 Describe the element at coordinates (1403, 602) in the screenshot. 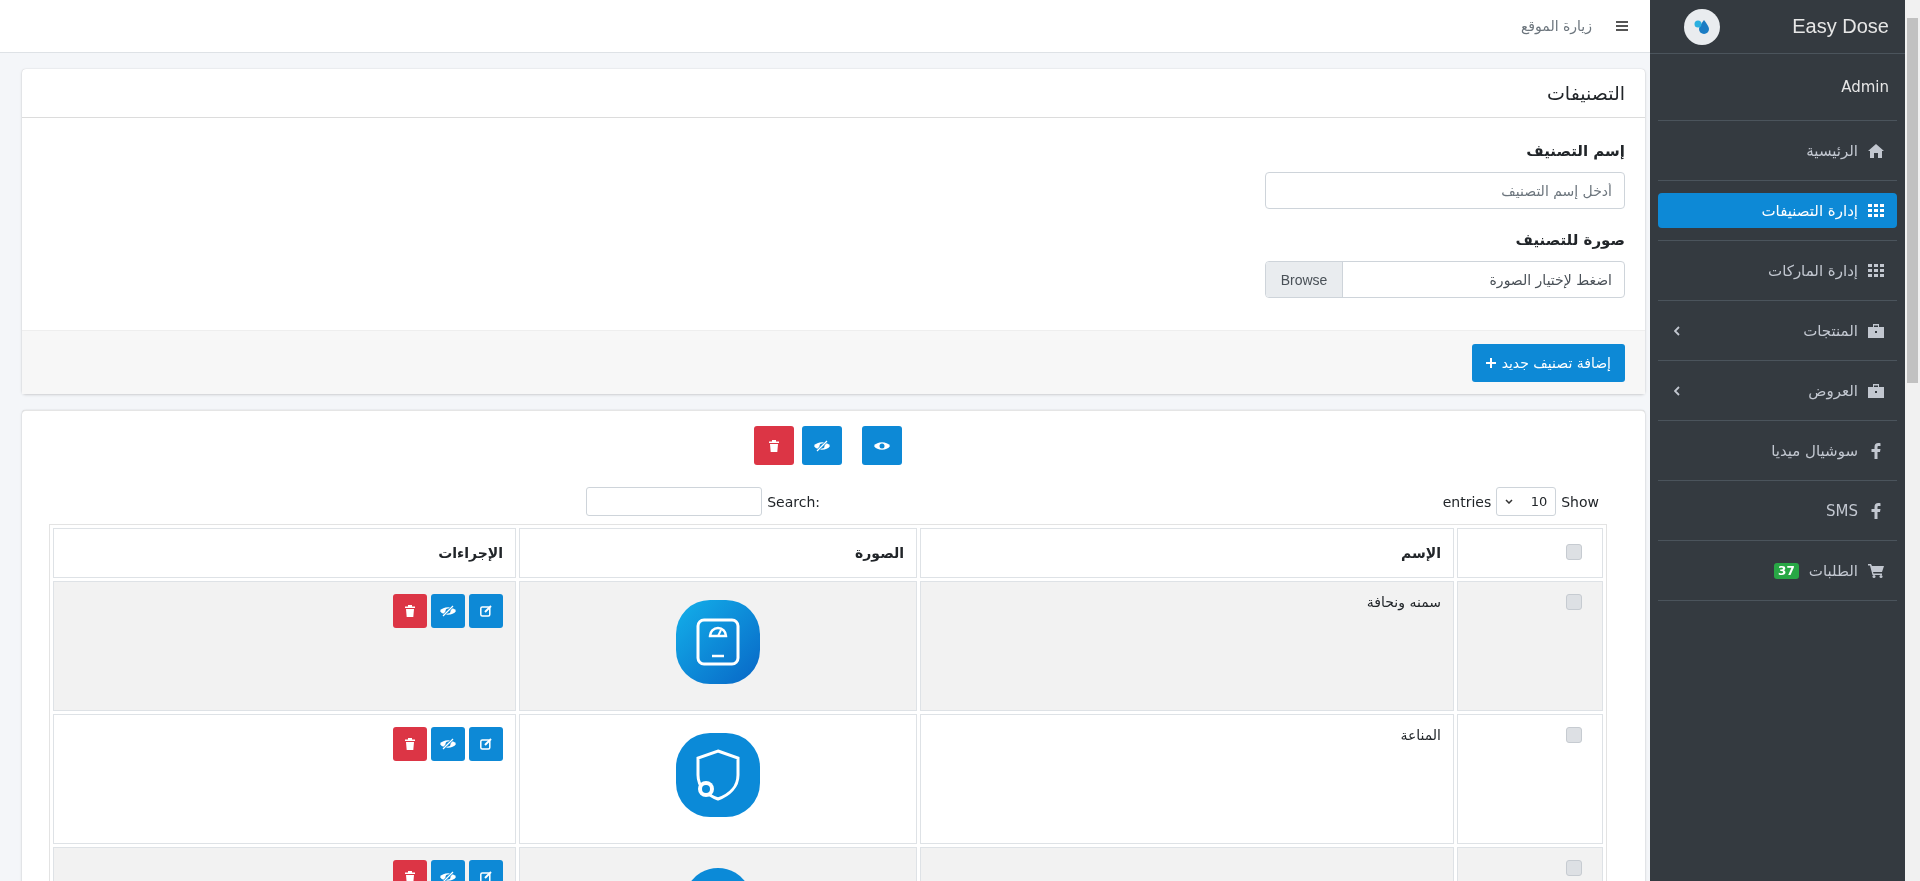

I see `category-name: سمنه ونحافة` at that location.